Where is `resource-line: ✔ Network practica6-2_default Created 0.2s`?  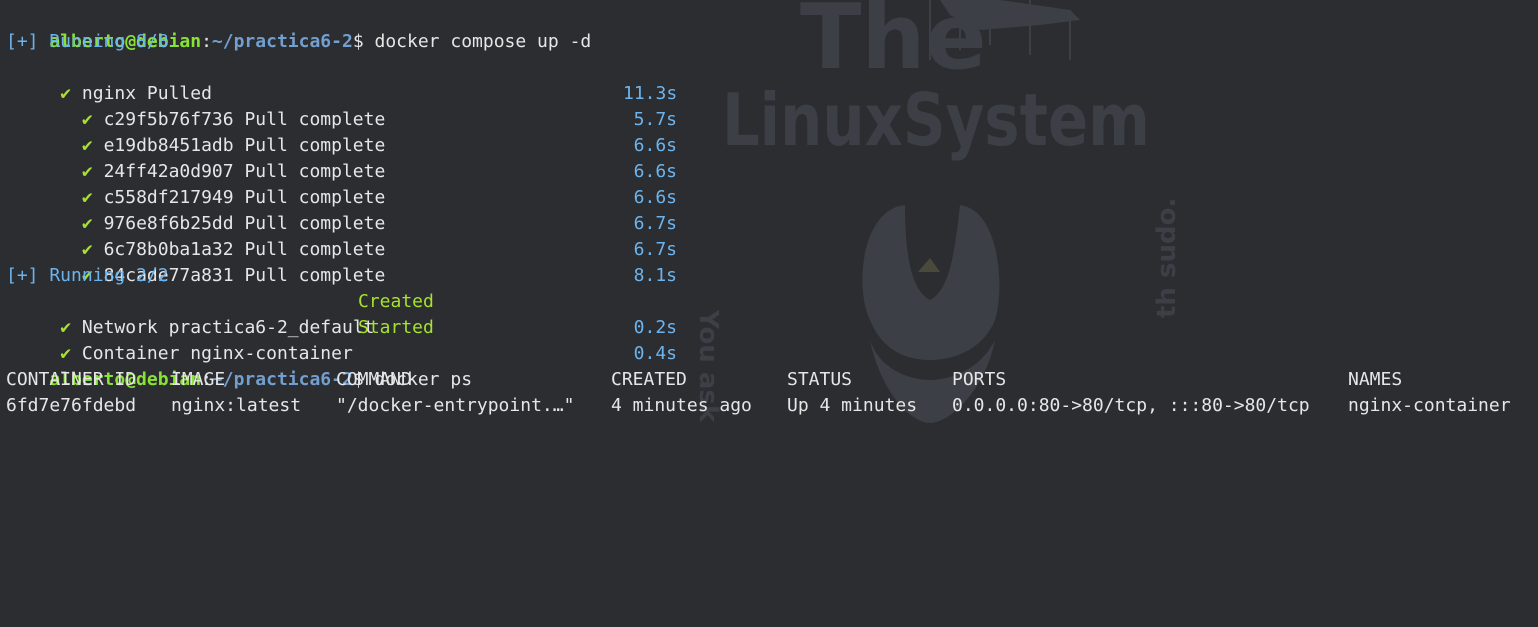 resource-line: ✔ Network practica6-2_default Created 0.2s is located at coordinates (772, 313).